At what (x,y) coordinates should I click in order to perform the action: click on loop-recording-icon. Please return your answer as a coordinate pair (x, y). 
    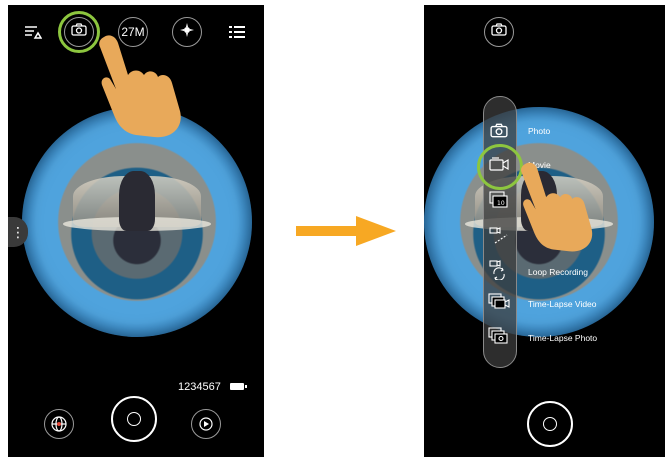
    Looking at the image, I should click on (499, 270).